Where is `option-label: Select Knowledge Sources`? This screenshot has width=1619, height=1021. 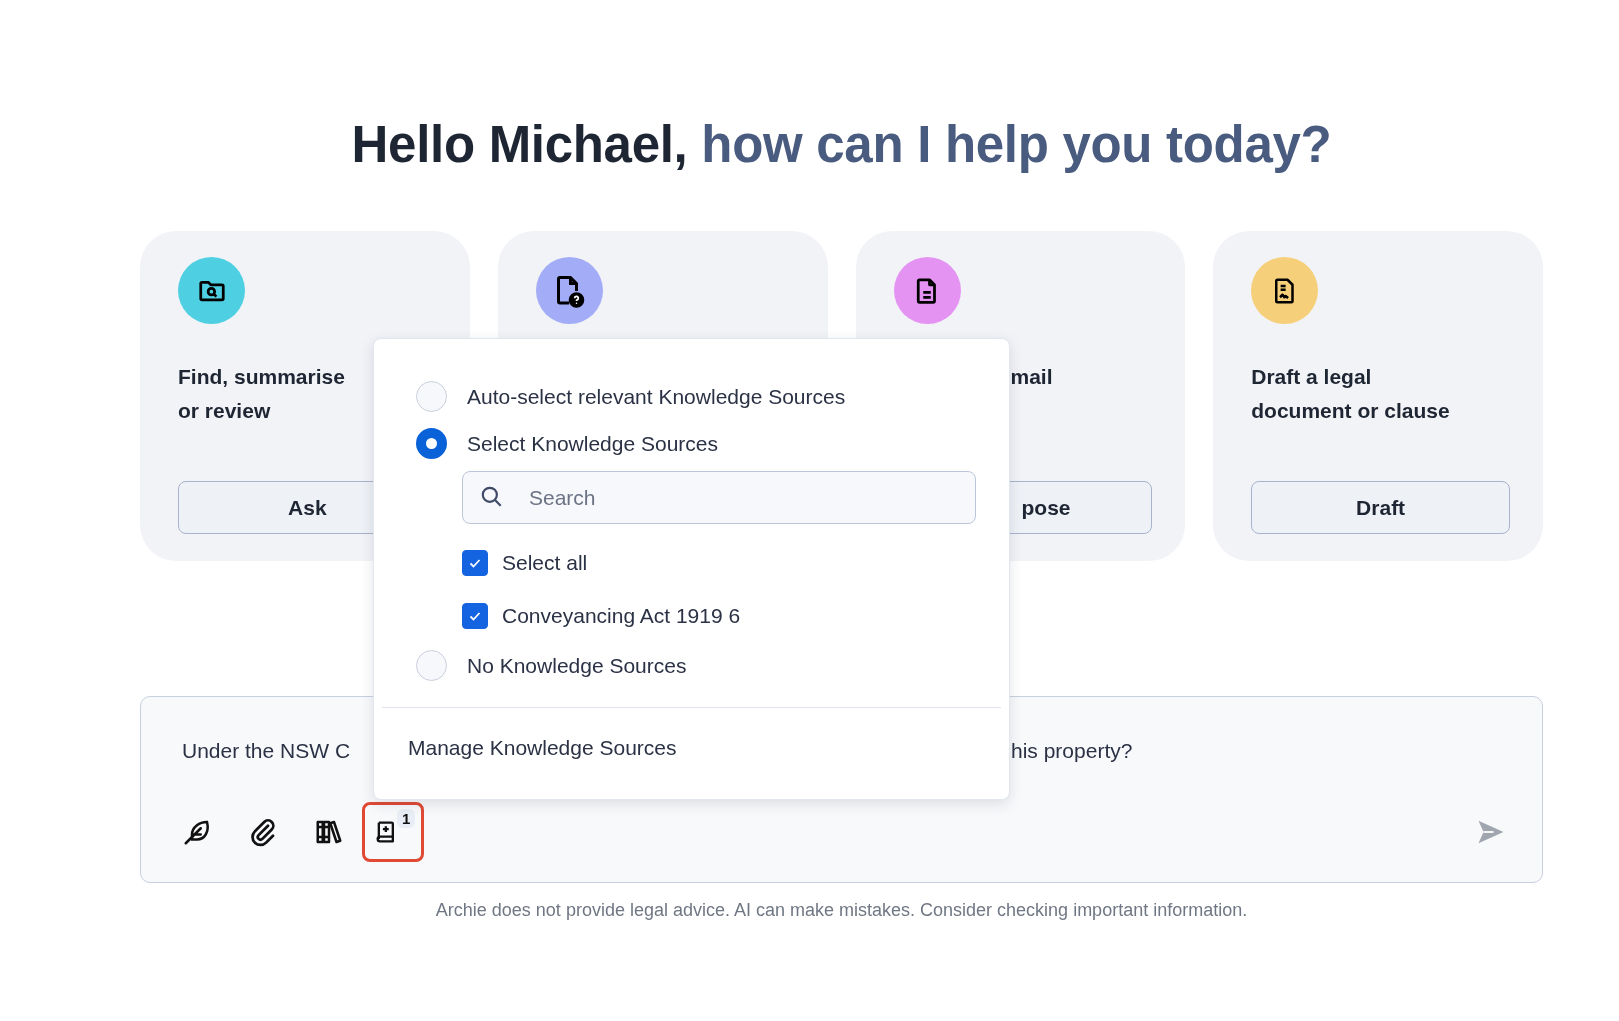 option-label: Select Knowledge Sources is located at coordinates (592, 443).